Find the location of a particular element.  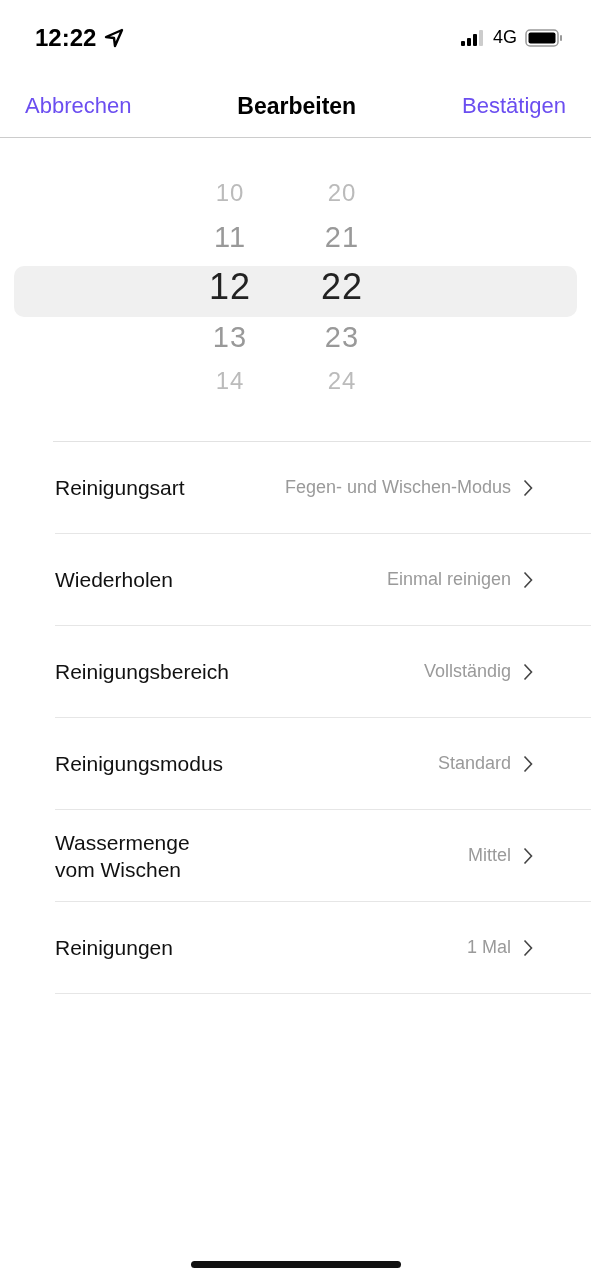

hour-option: 13 is located at coordinates (230, 337).